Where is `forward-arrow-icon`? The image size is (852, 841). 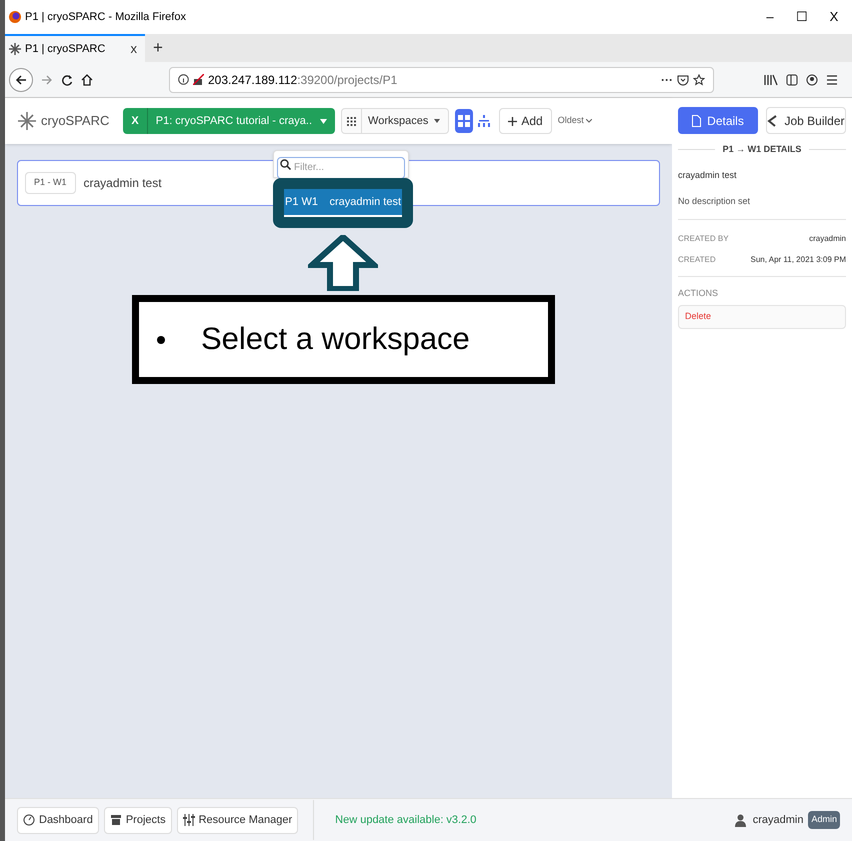 forward-arrow-icon is located at coordinates (47, 80).